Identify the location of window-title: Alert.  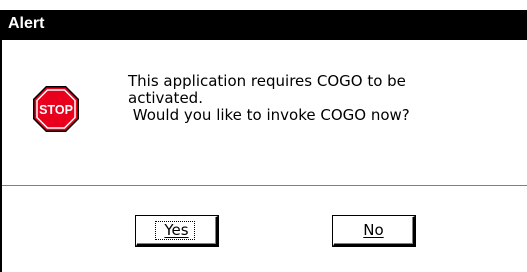
(26, 23).